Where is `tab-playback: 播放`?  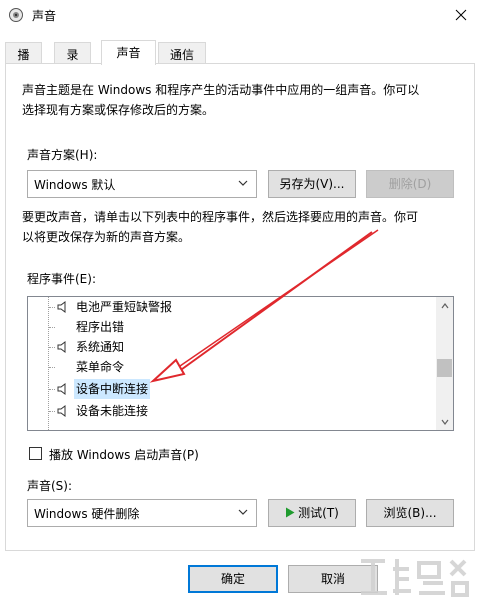 tab-playback: 播放 is located at coordinates (23, 60).